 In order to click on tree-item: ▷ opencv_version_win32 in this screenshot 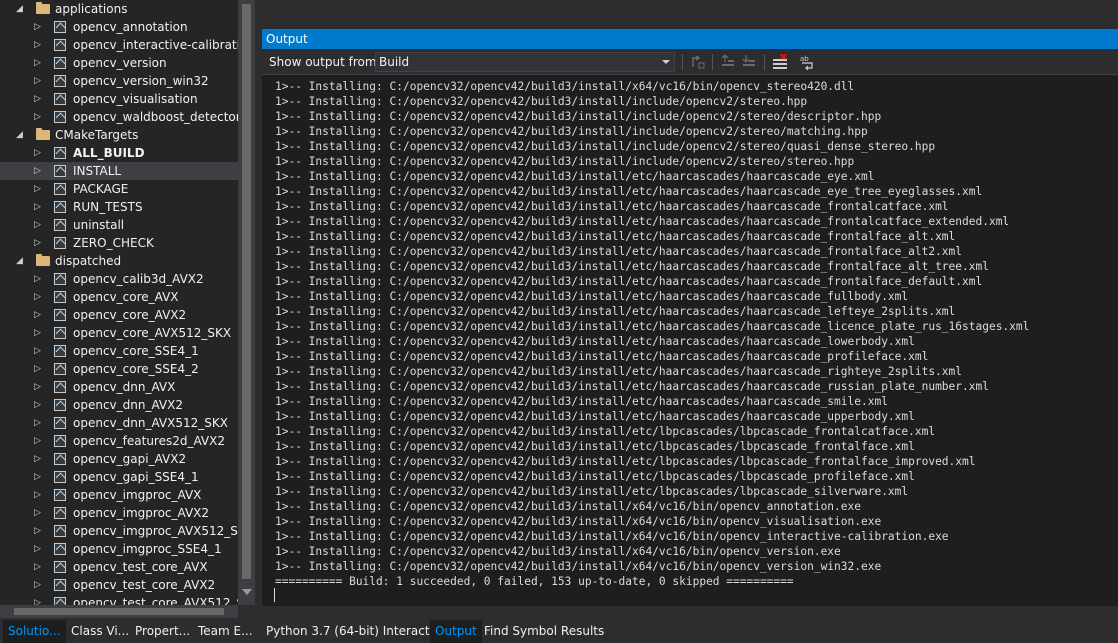, I will do `click(119, 81)`.